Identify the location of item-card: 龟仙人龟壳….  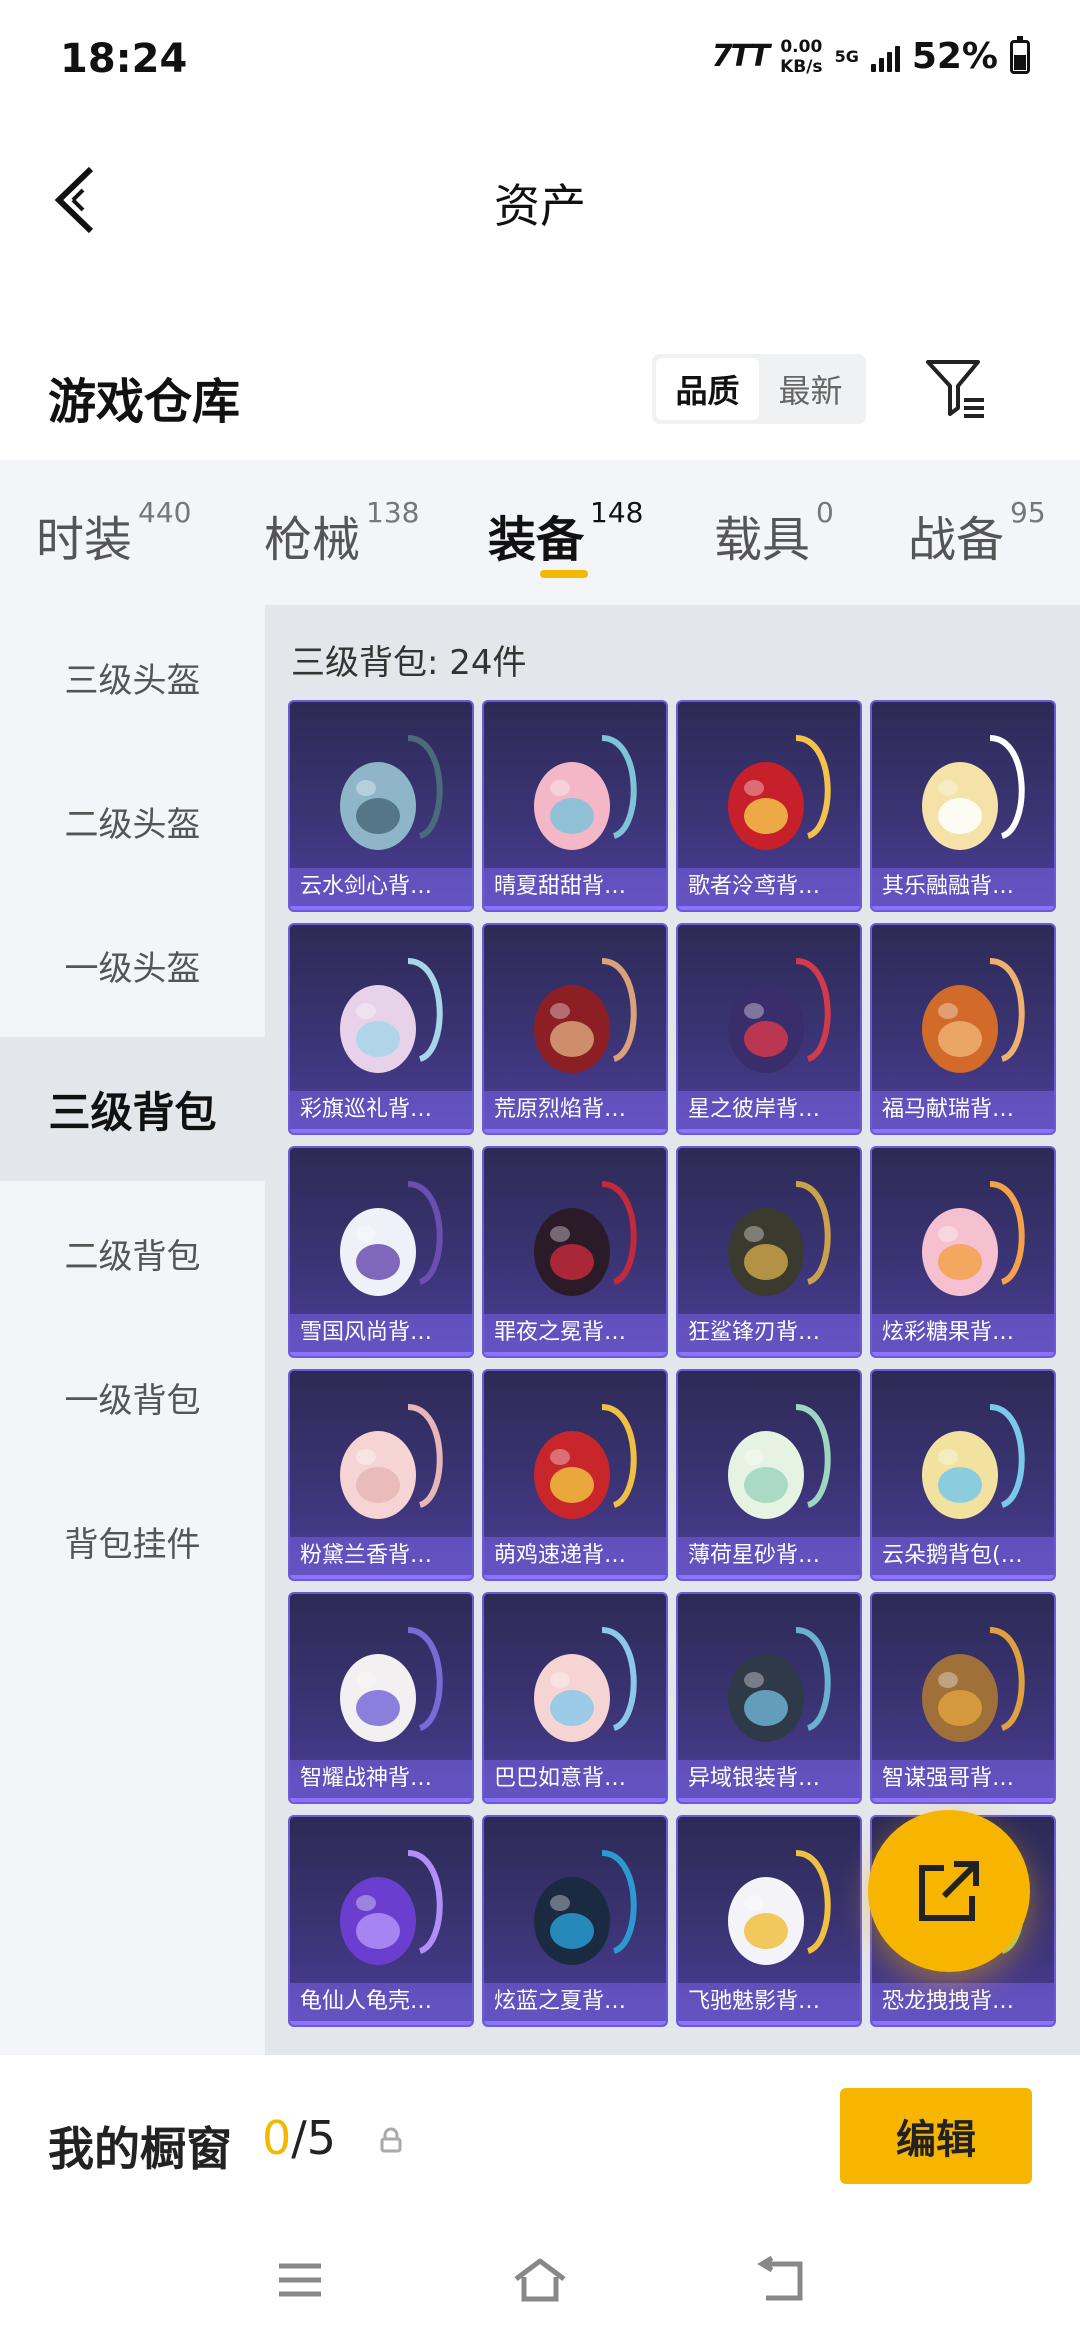
(381, 1921).